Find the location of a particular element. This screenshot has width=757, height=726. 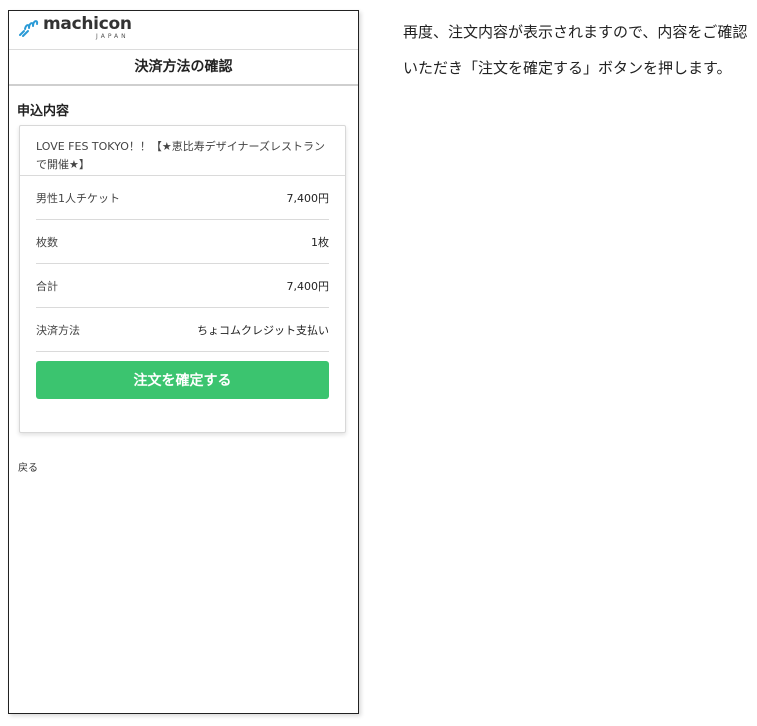

ticket-price: 7,400円 is located at coordinates (308, 198).